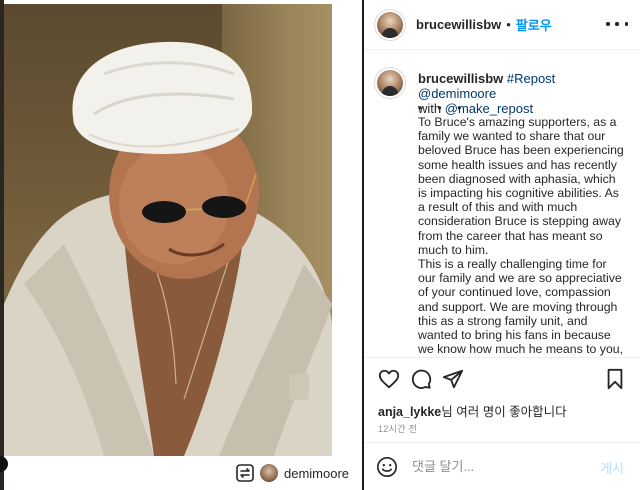  Describe the element at coordinates (531, 78) in the screenshot. I see `hashtag-repost: #Repost` at that location.